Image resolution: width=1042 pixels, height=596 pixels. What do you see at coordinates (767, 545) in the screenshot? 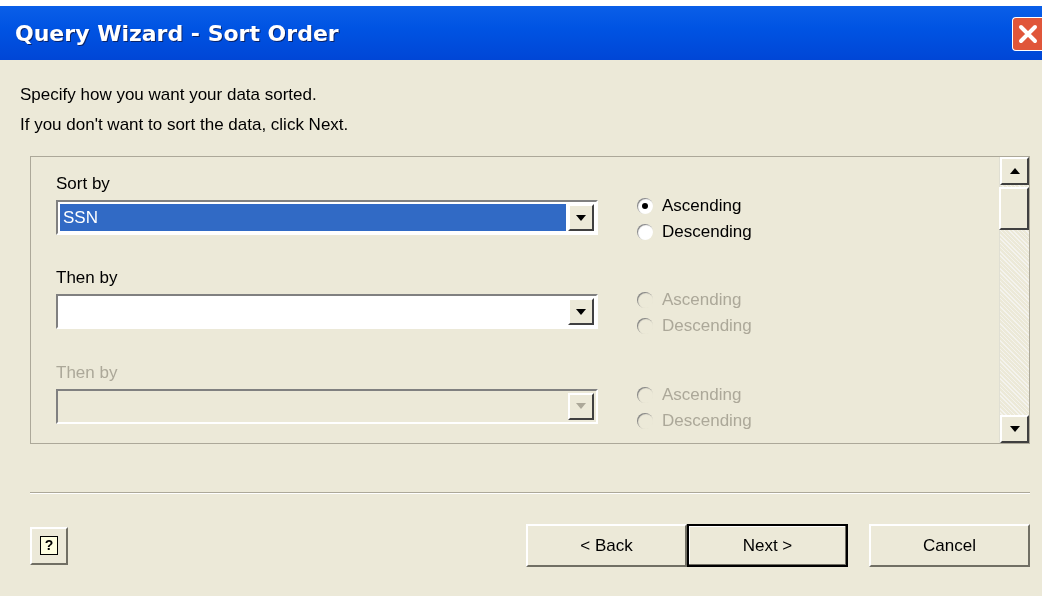
I see `wizard-button: Next >` at bounding box center [767, 545].